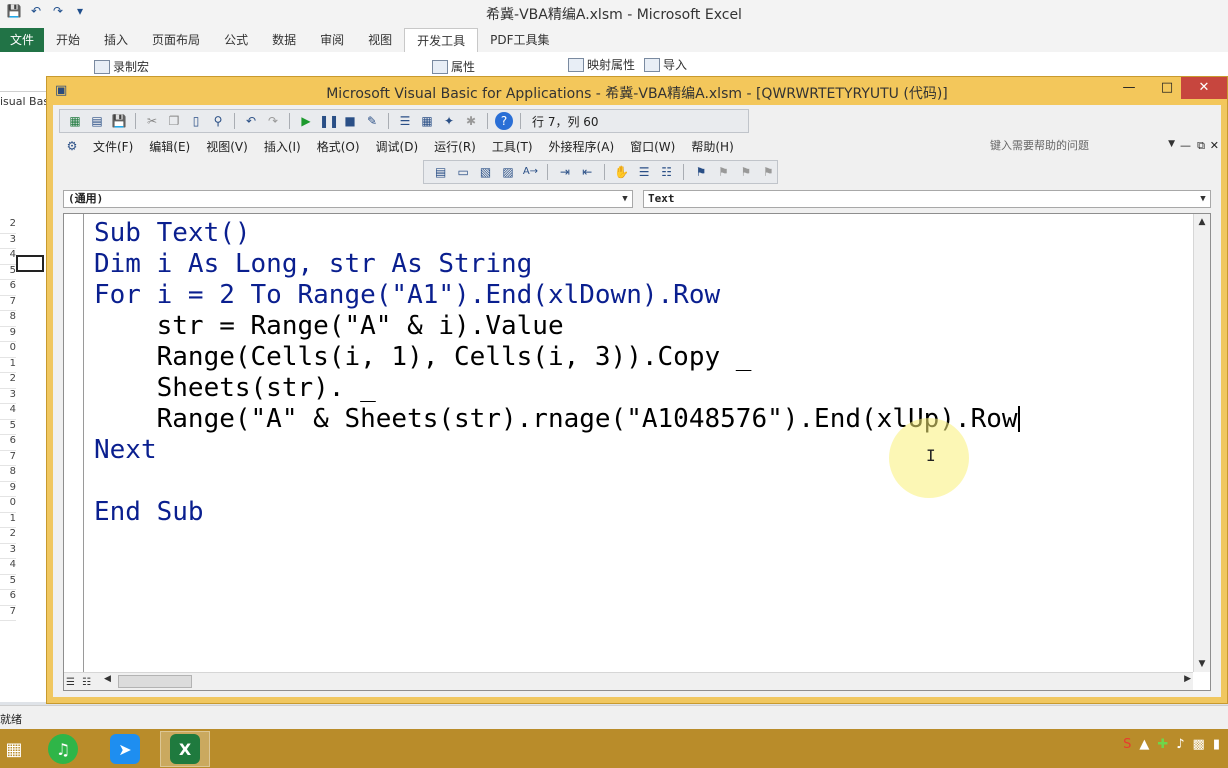 This screenshot has width=1228, height=768. What do you see at coordinates (350, 121) in the screenshot?
I see `reset-icon: ■` at bounding box center [350, 121].